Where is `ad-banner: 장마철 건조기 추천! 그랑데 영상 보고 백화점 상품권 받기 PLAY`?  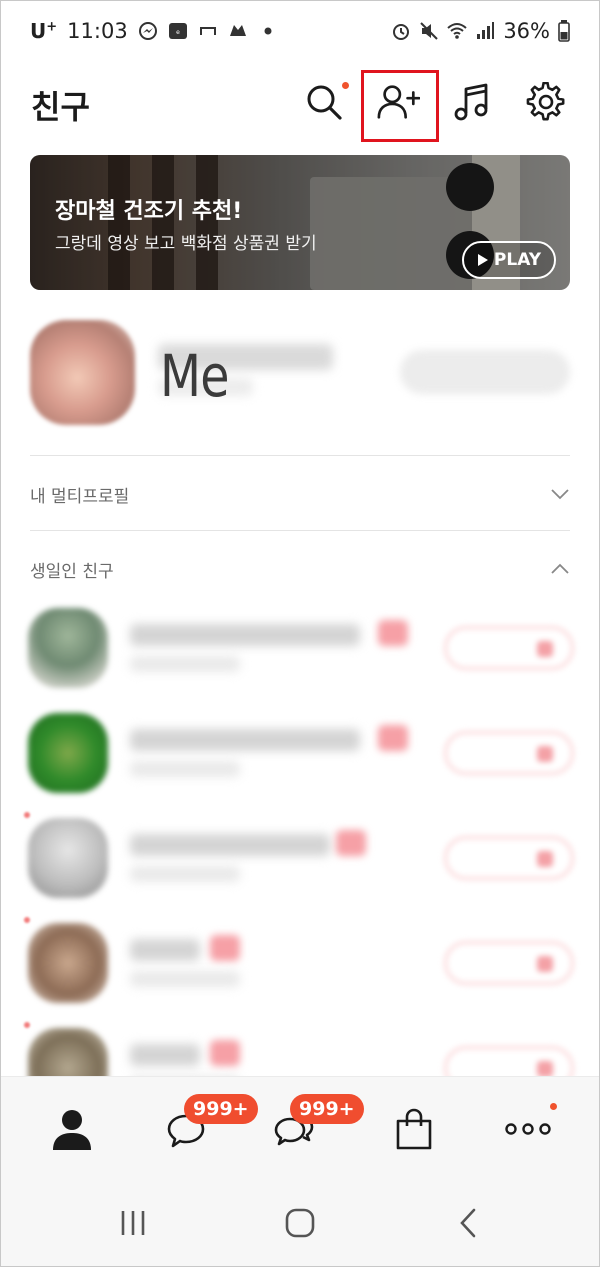
ad-banner: 장마철 건조기 추천! 그랑데 영상 보고 백화점 상품권 받기 PLAY is located at coordinates (300, 222).